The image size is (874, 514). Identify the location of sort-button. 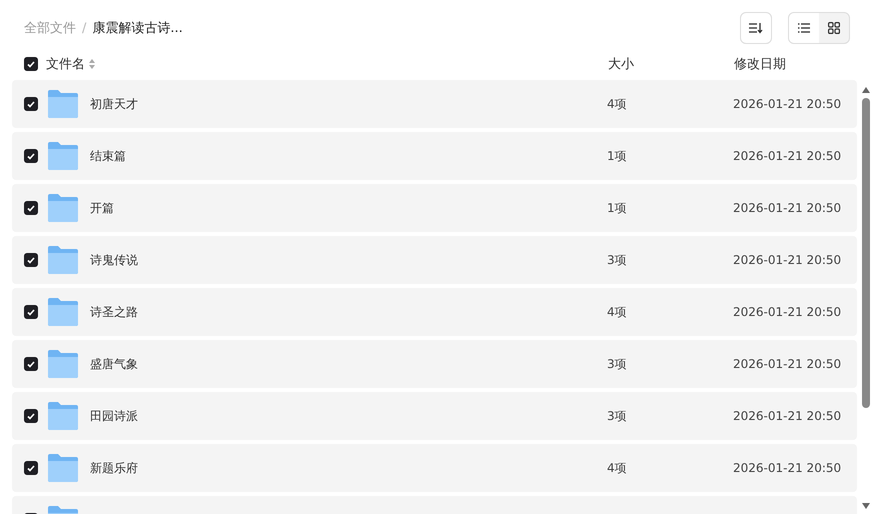
(756, 28).